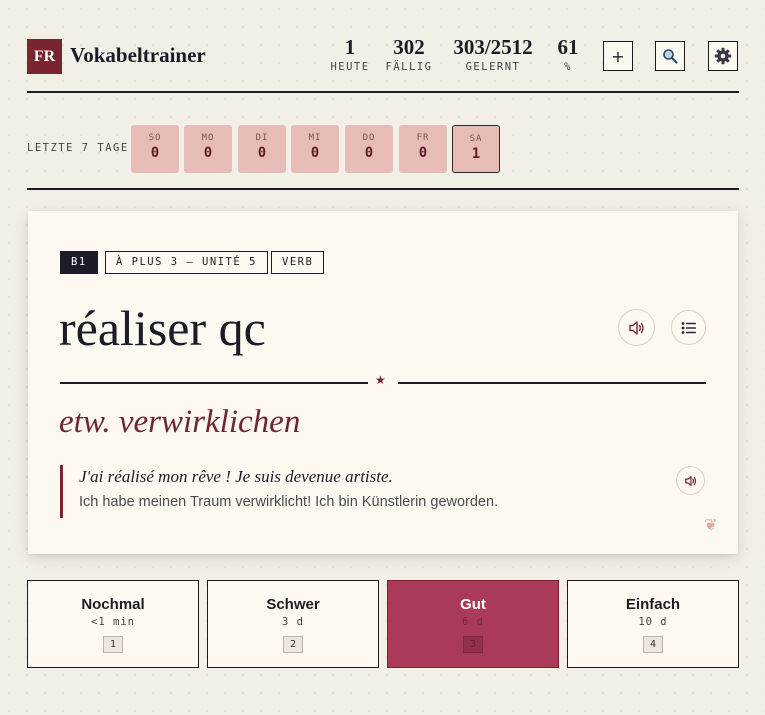 The width and height of the screenshot is (765, 715). Describe the element at coordinates (473, 624) in the screenshot. I see `answer-good-button: Gut 6 d 3` at that location.